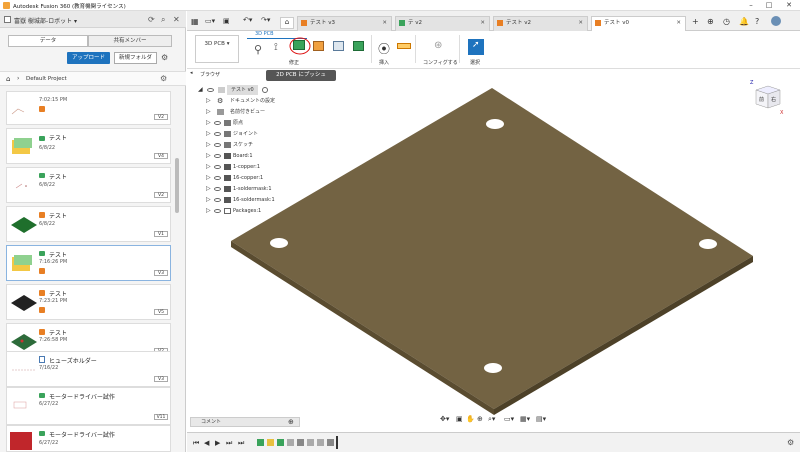 The image size is (800, 452). Describe the element at coordinates (459, 419) in the screenshot. I see `look-at-icon: ▣` at that location.